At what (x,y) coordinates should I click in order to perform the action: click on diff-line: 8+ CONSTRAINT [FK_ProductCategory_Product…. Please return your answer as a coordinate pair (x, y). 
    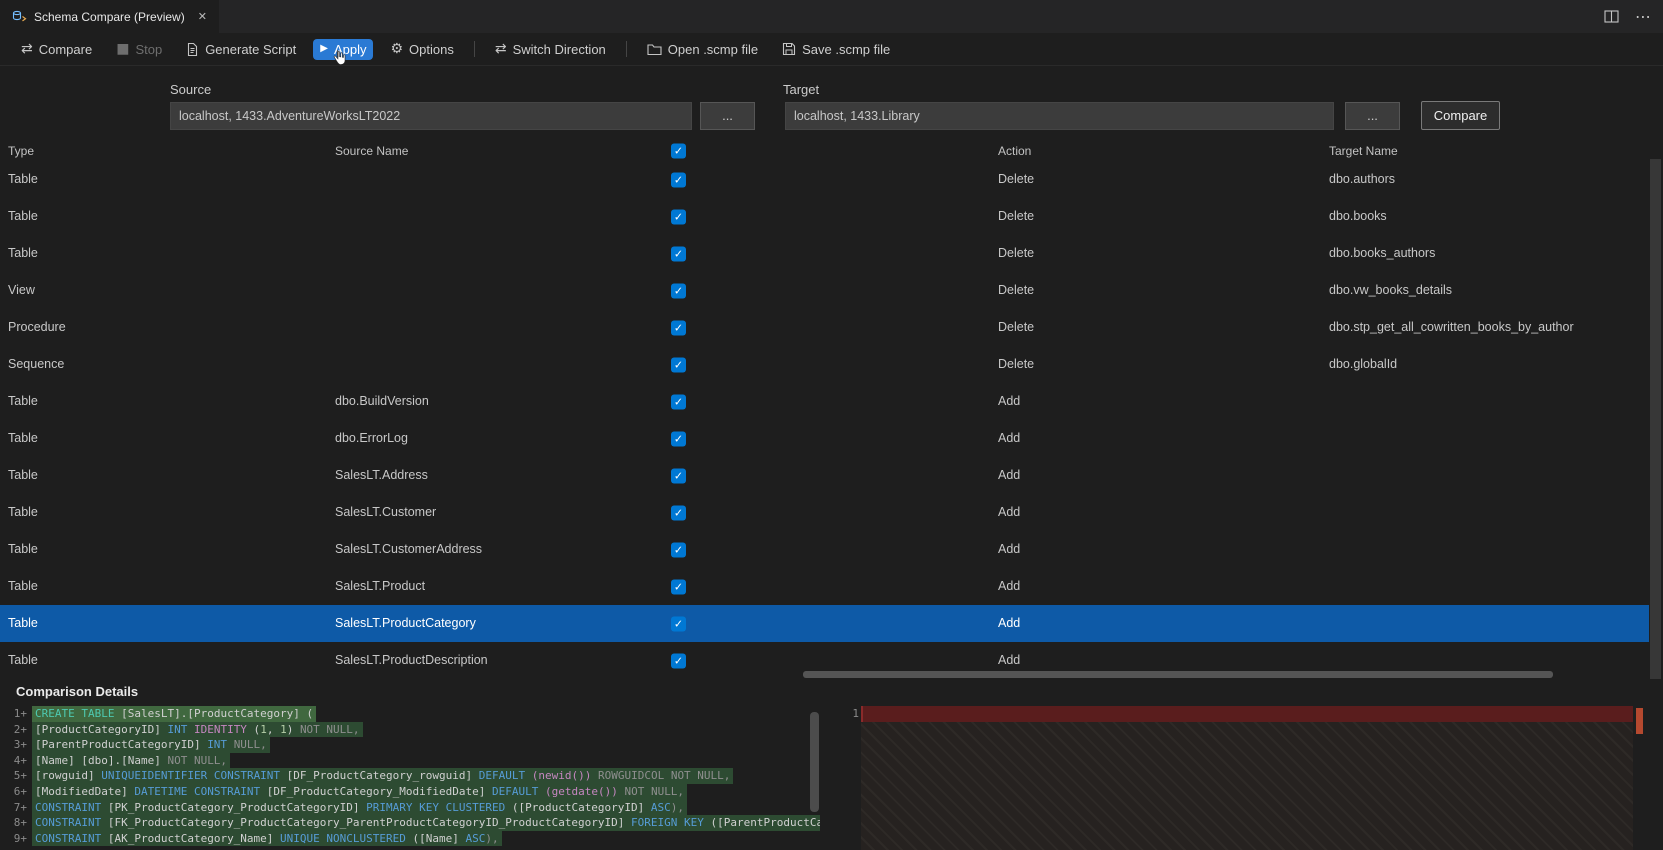
    Looking at the image, I should click on (410, 823).